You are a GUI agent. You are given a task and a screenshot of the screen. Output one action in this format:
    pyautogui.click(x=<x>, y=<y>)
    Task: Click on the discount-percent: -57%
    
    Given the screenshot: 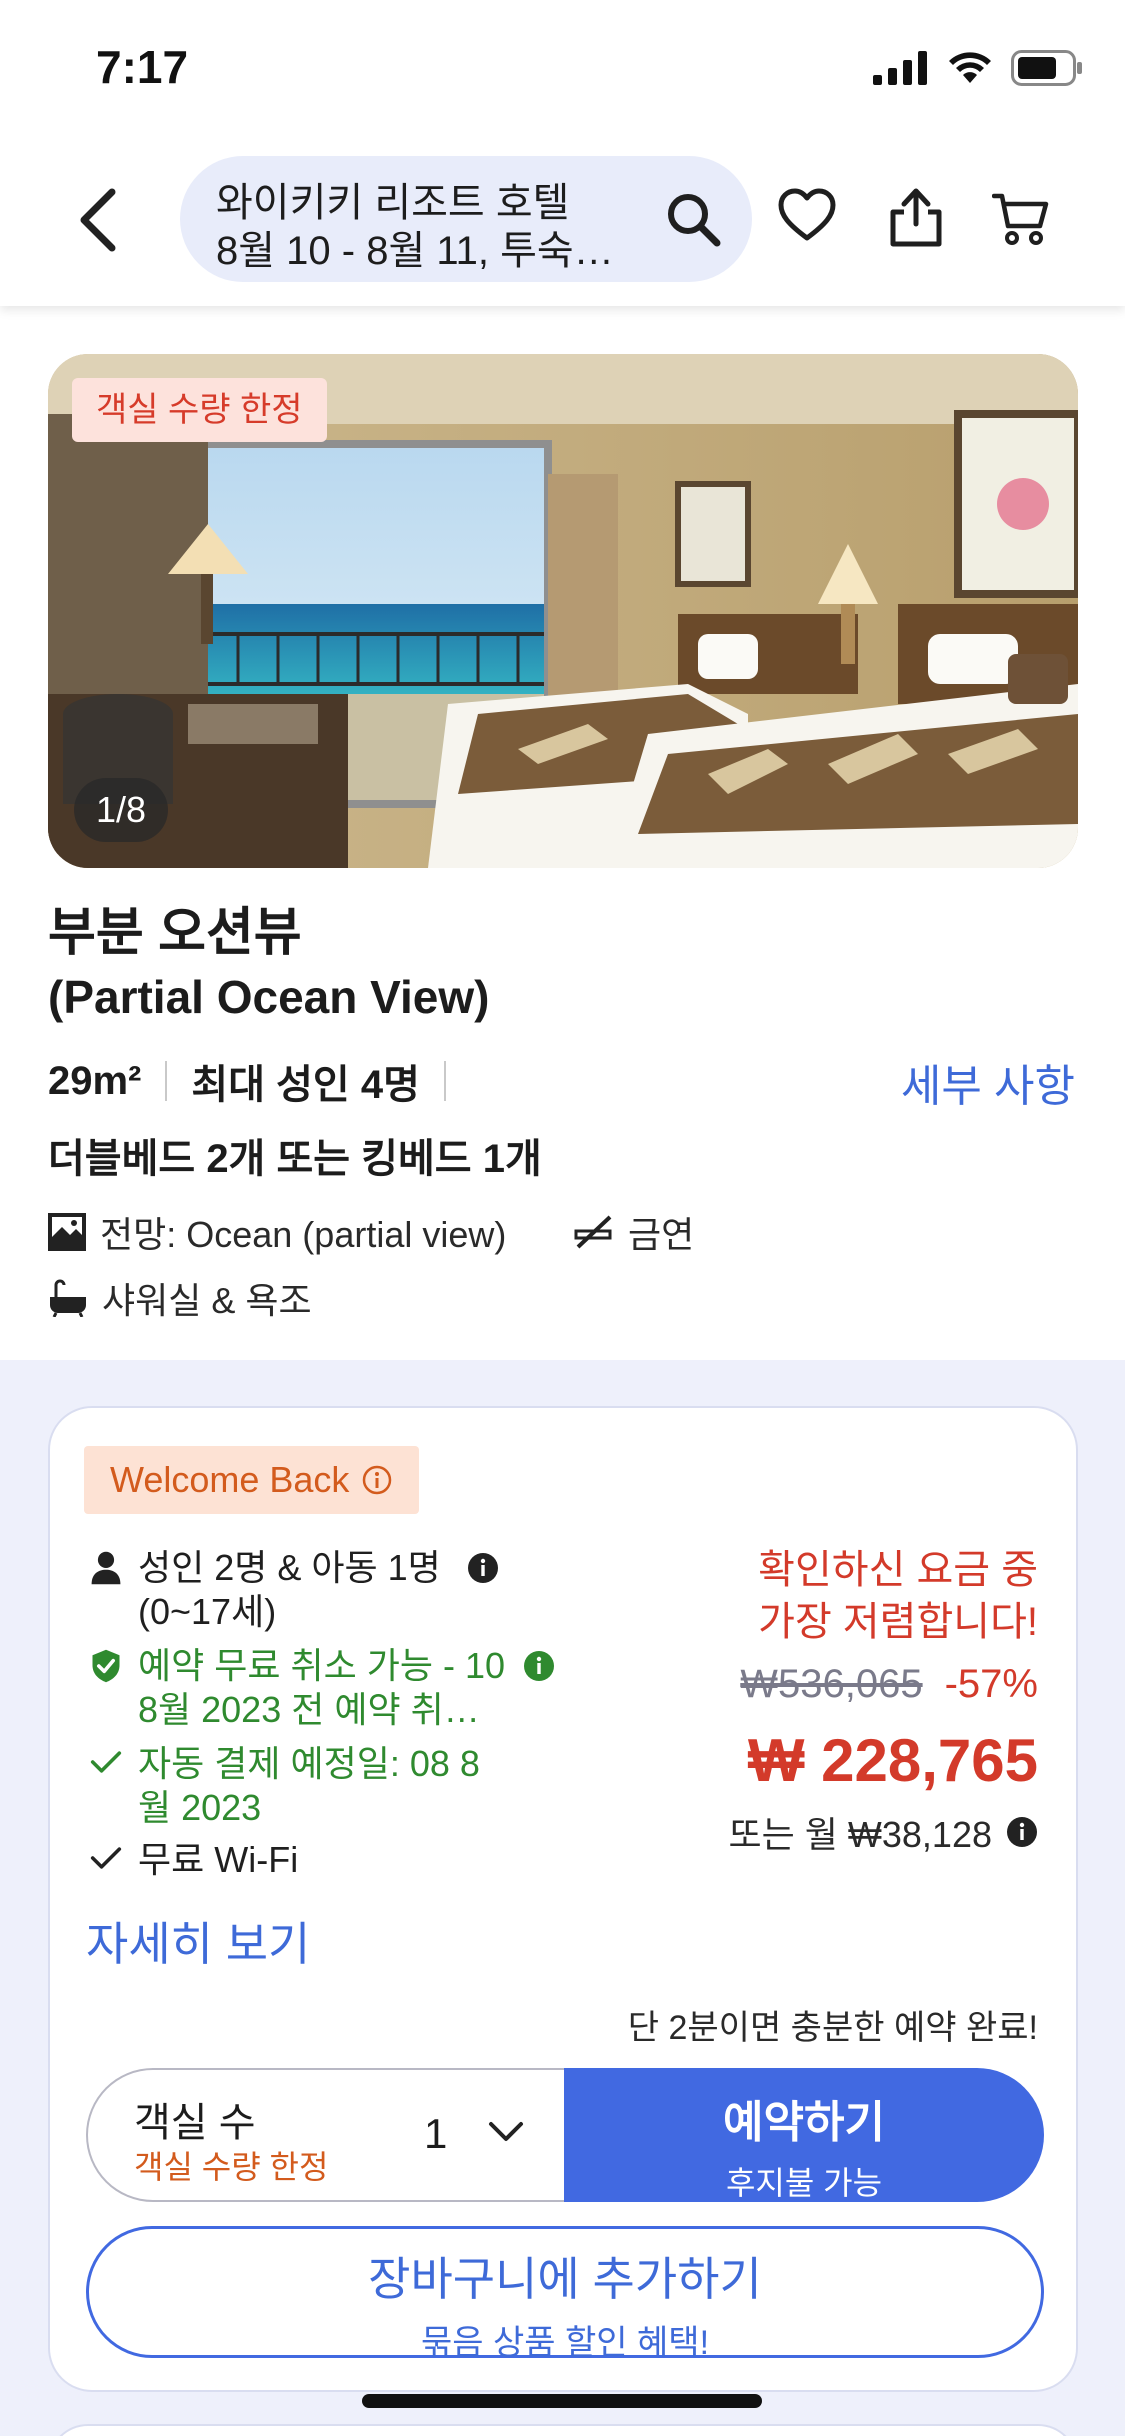 What is the action you would take?
    pyautogui.click(x=991, y=1684)
    